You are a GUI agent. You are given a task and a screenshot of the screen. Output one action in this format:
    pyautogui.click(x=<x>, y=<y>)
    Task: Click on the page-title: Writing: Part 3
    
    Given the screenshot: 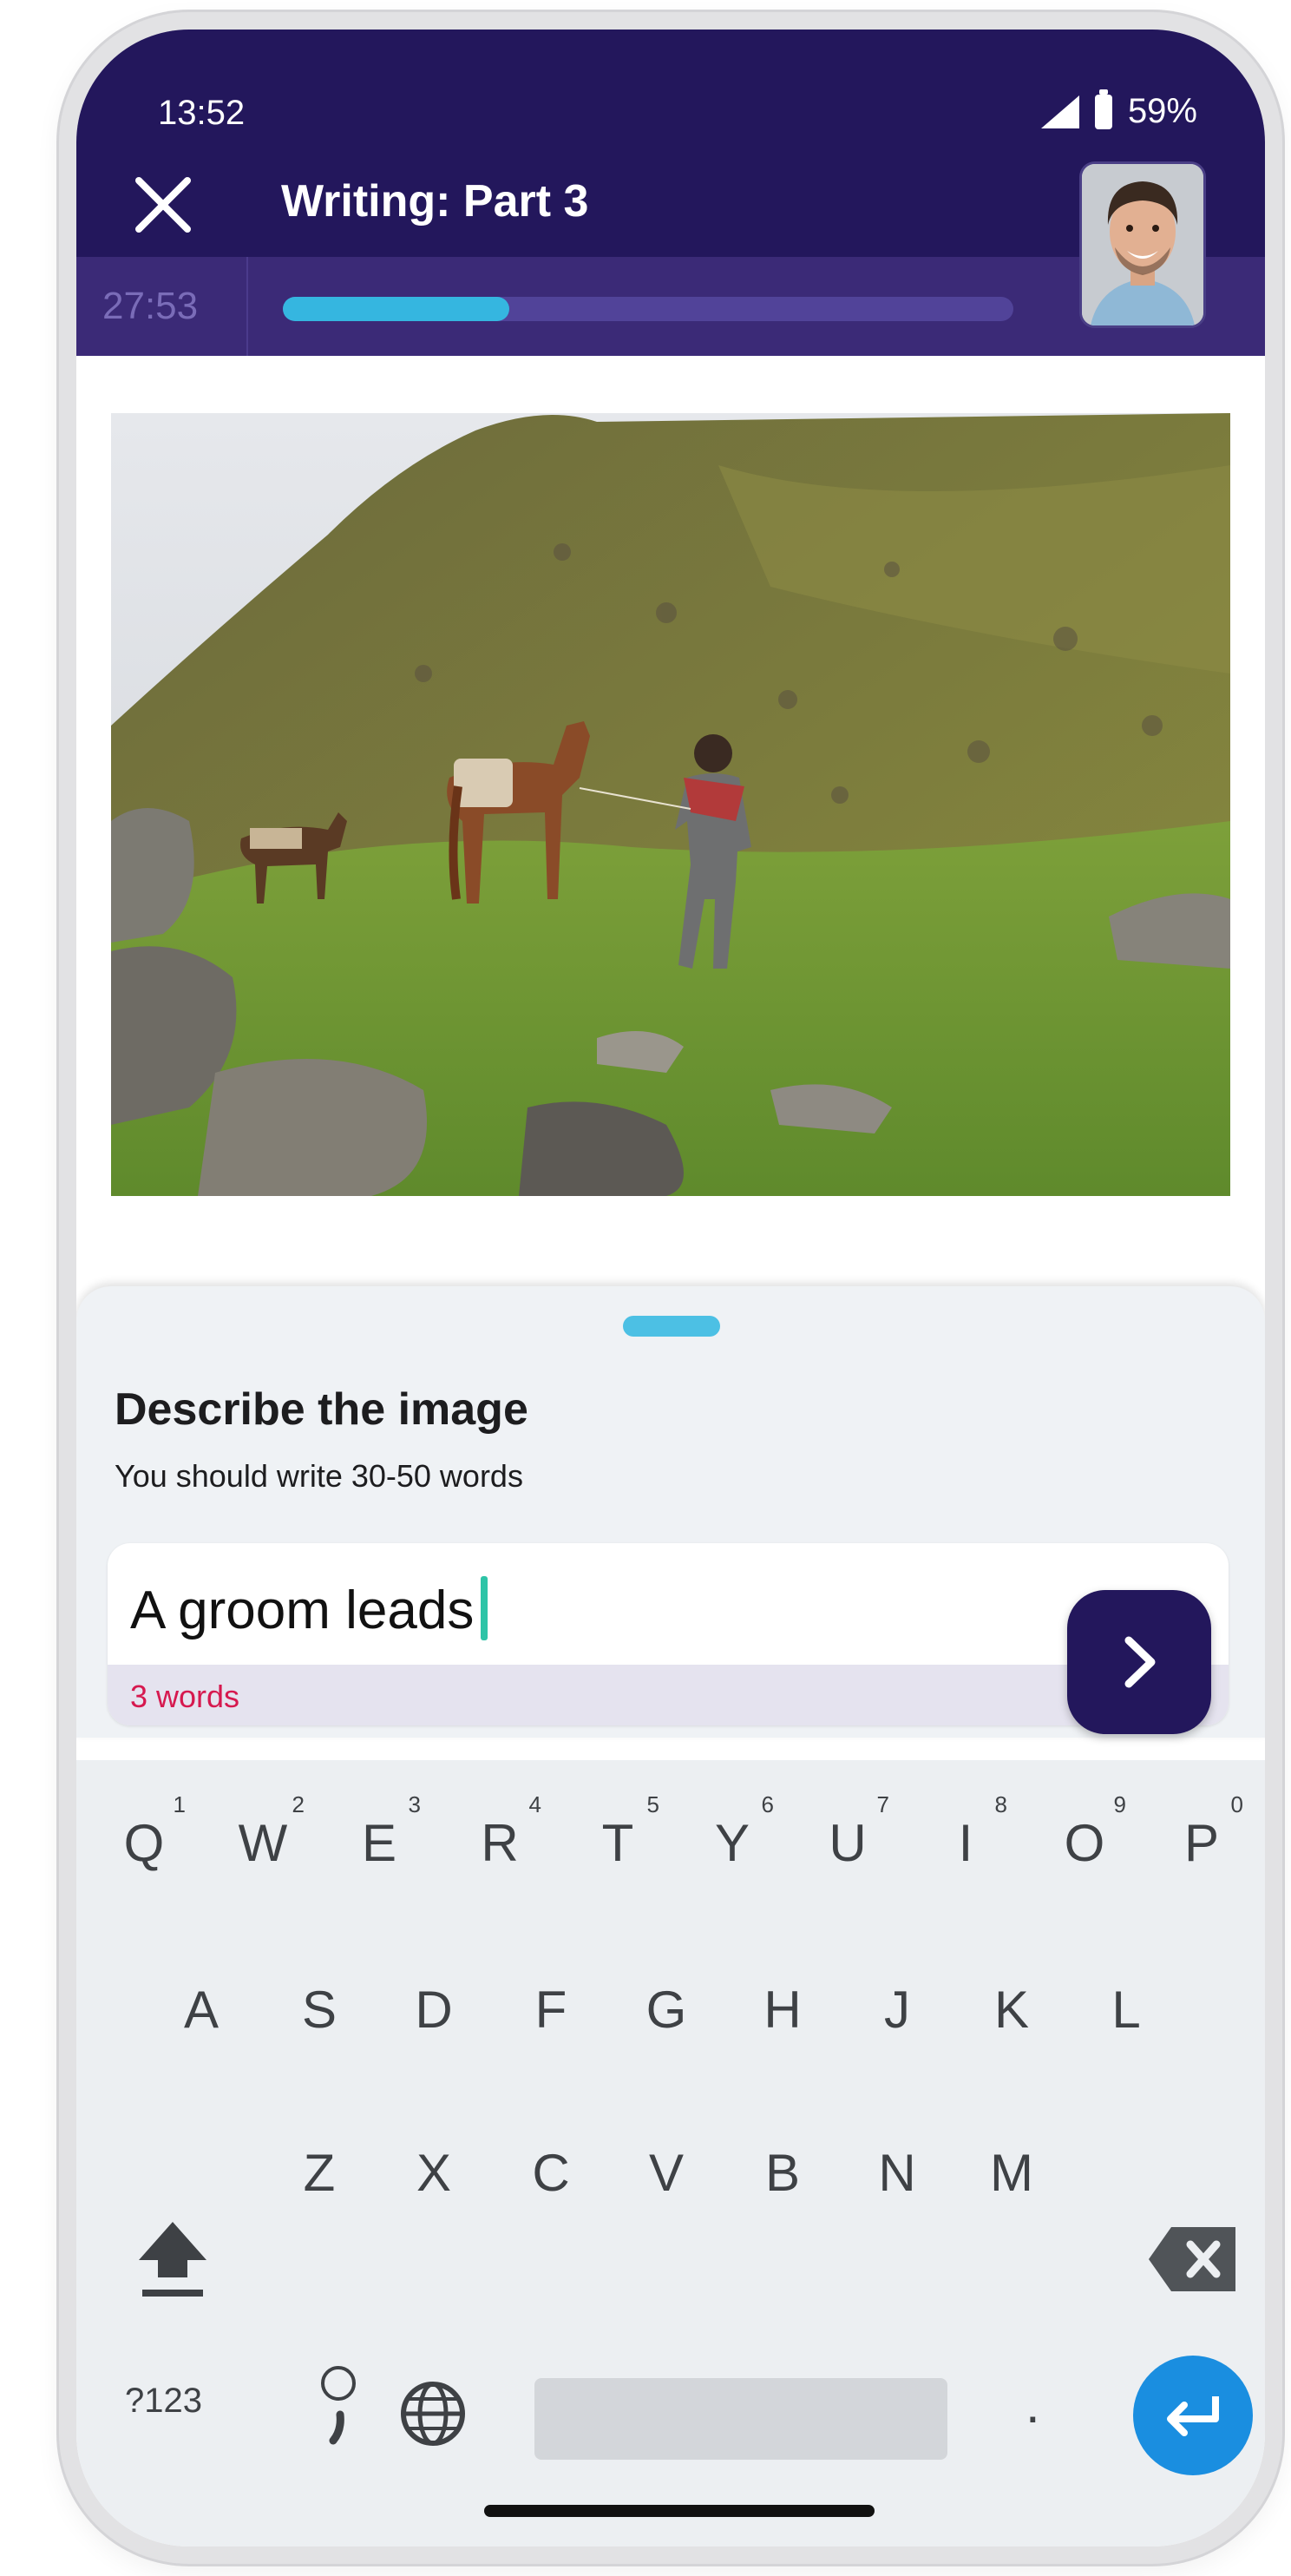 What is the action you would take?
    pyautogui.click(x=435, y=201)
    